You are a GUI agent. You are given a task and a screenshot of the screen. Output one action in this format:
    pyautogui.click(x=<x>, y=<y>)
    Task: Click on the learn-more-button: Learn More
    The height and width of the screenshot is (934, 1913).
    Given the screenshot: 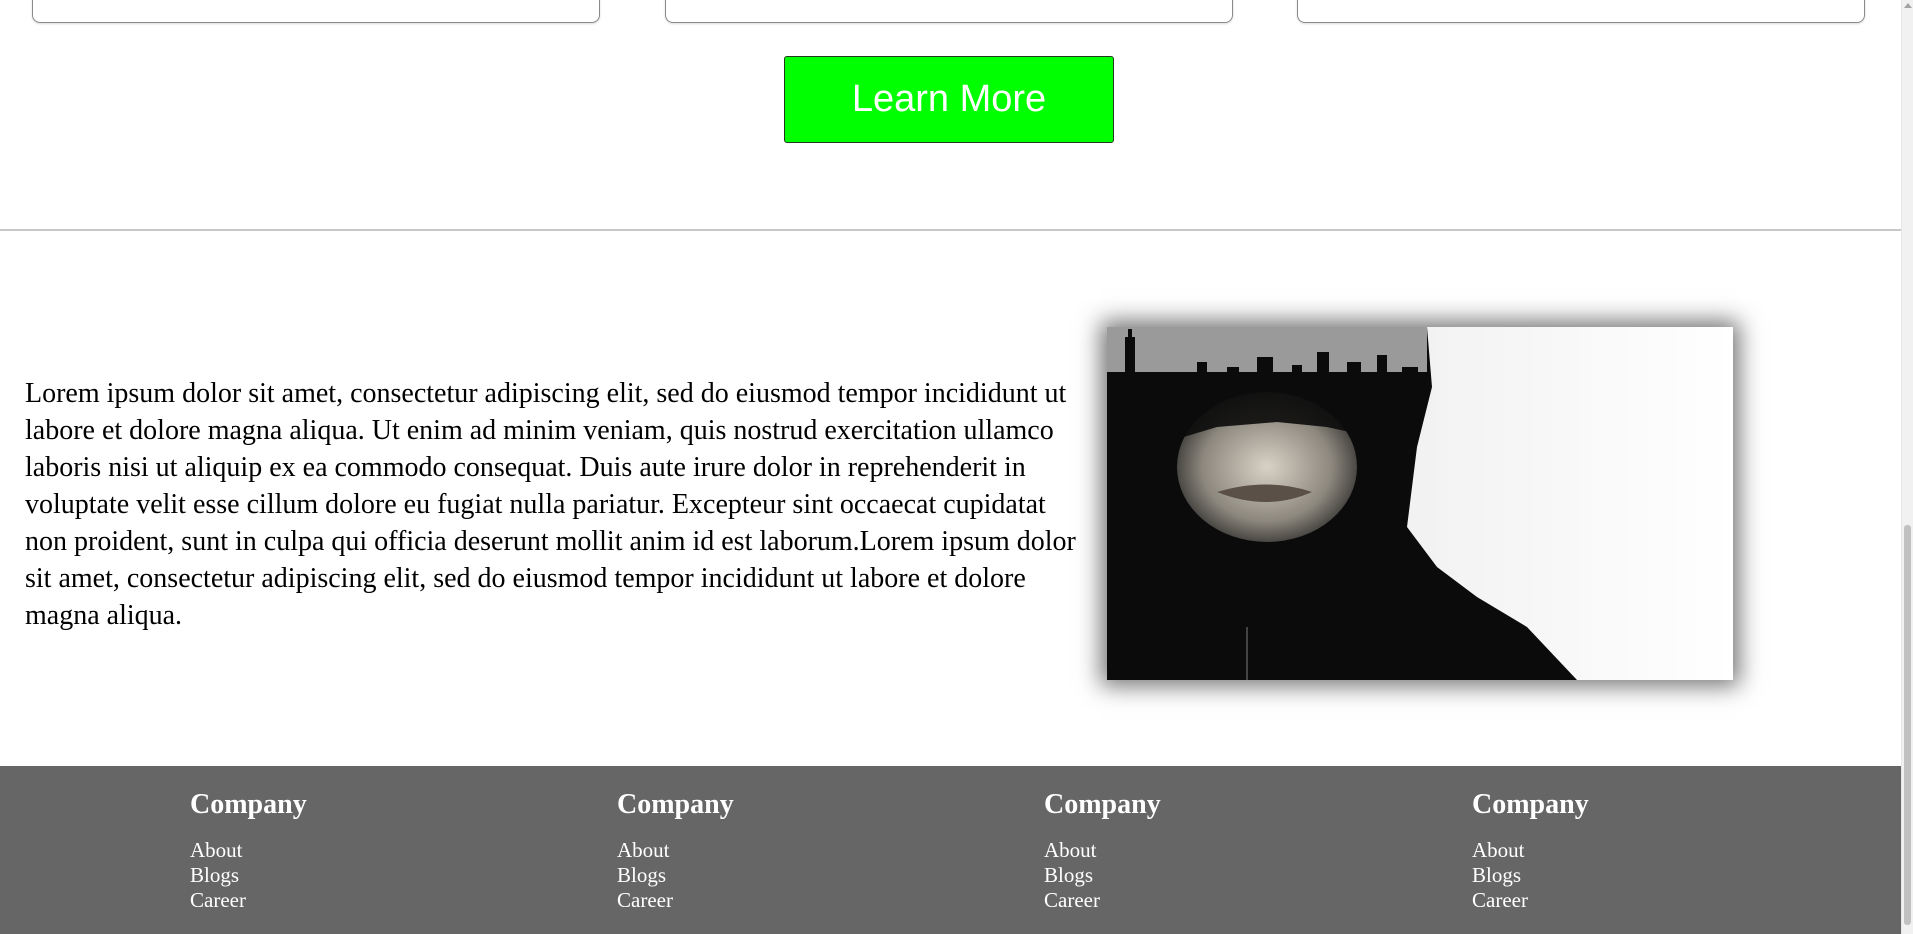 What is the action you would take?
    pyautogui.click(x=949, y=99)
    